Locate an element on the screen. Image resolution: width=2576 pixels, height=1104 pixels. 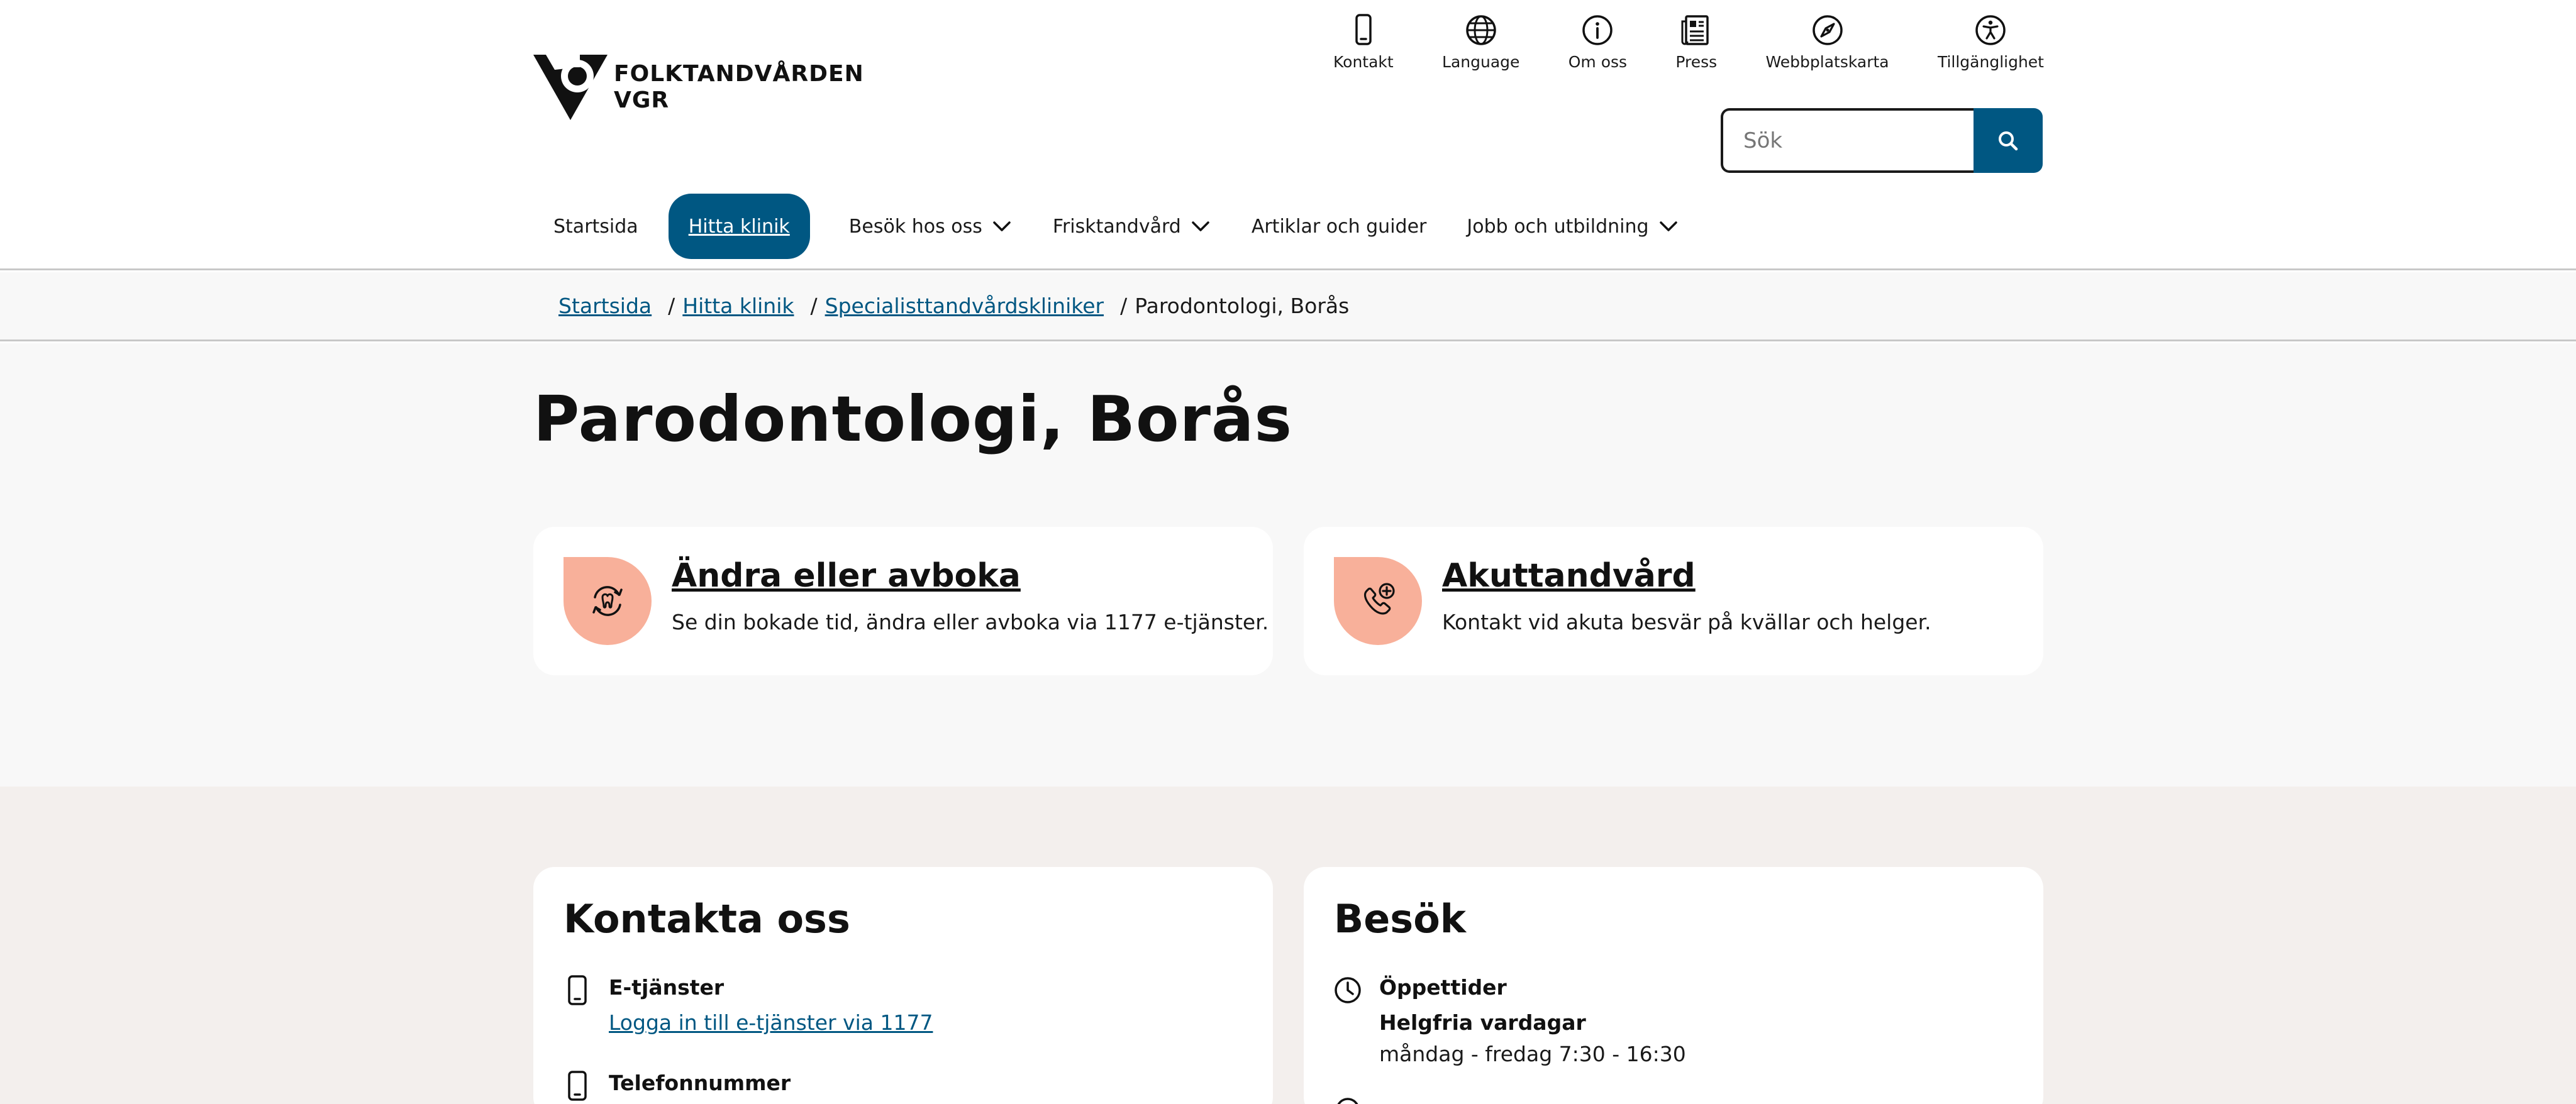
nav-frisktandvard-label: Frisktandvård is located at coordinates (1116, 226).